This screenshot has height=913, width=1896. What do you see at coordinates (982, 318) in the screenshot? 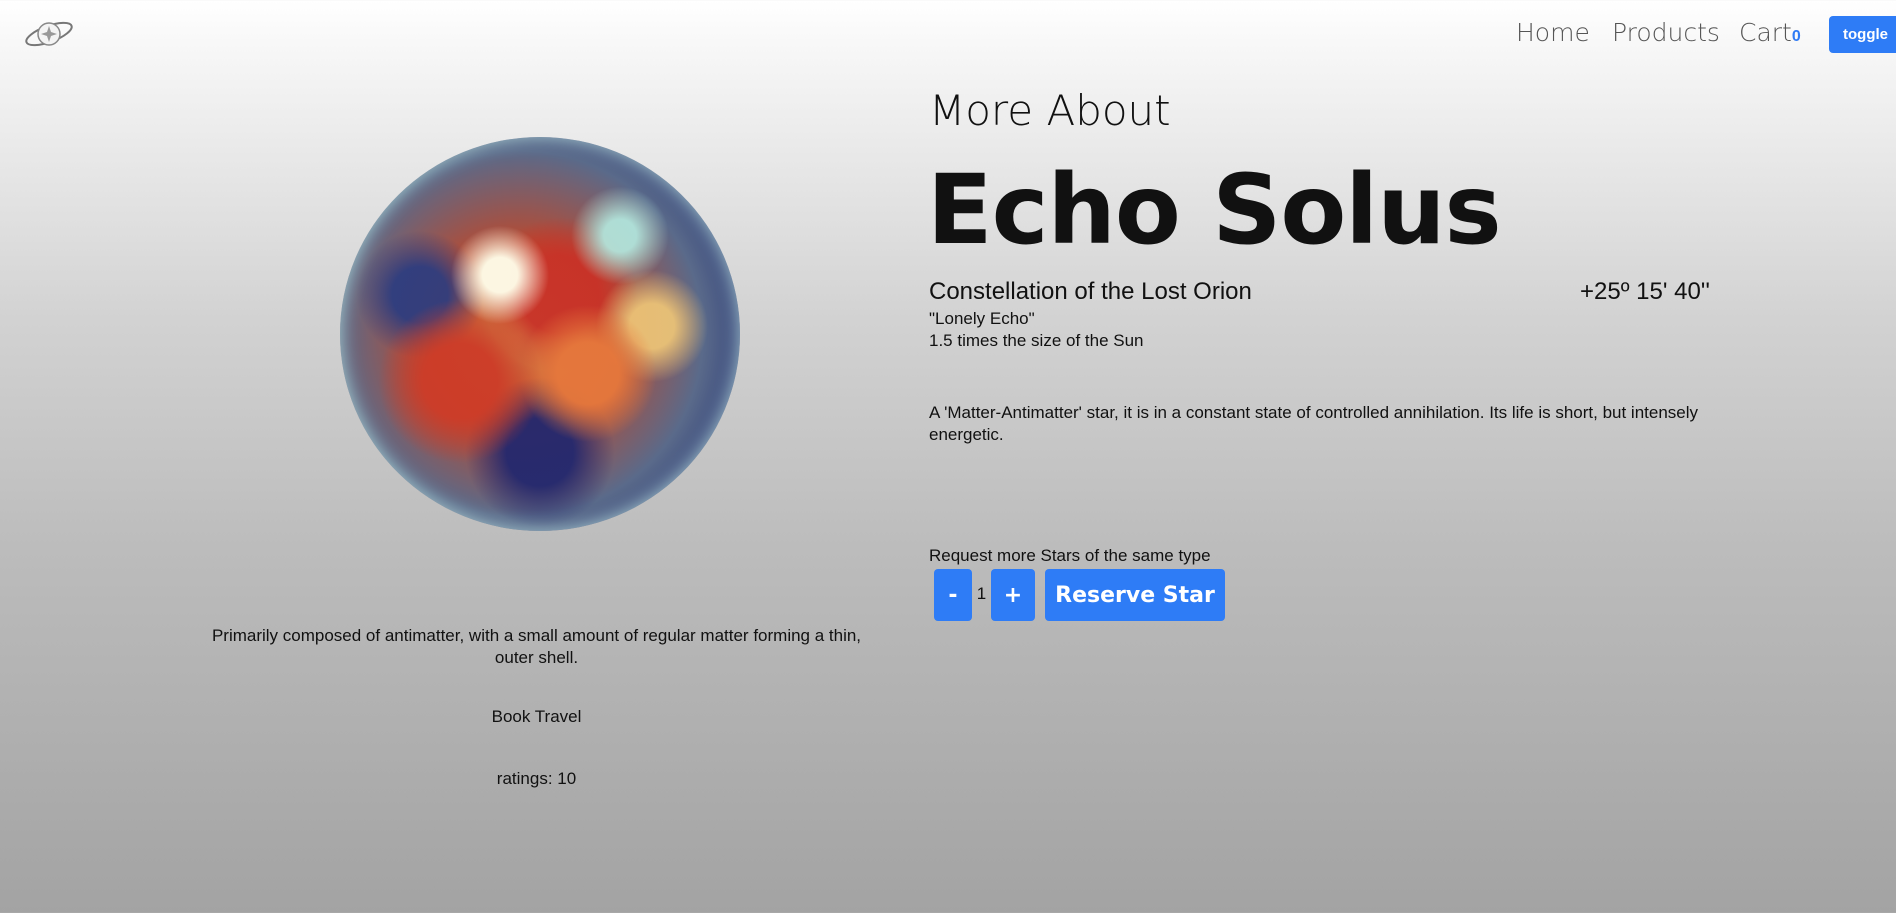
I see `star-nickname: "Lonely Echo"` at bounding box center [982, 318].